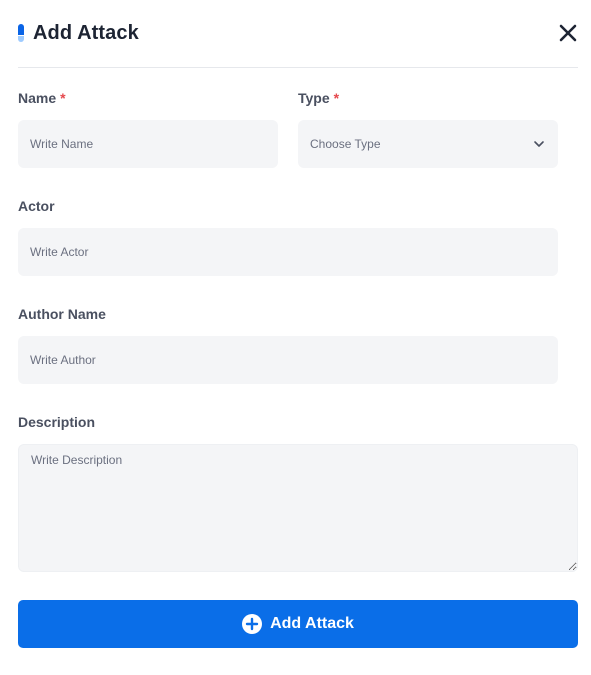 The height and width of the screenshot is (675, 591). Describe the element at coordinates (288, 360) in the screenshot. I see `author-name-input` at that location.